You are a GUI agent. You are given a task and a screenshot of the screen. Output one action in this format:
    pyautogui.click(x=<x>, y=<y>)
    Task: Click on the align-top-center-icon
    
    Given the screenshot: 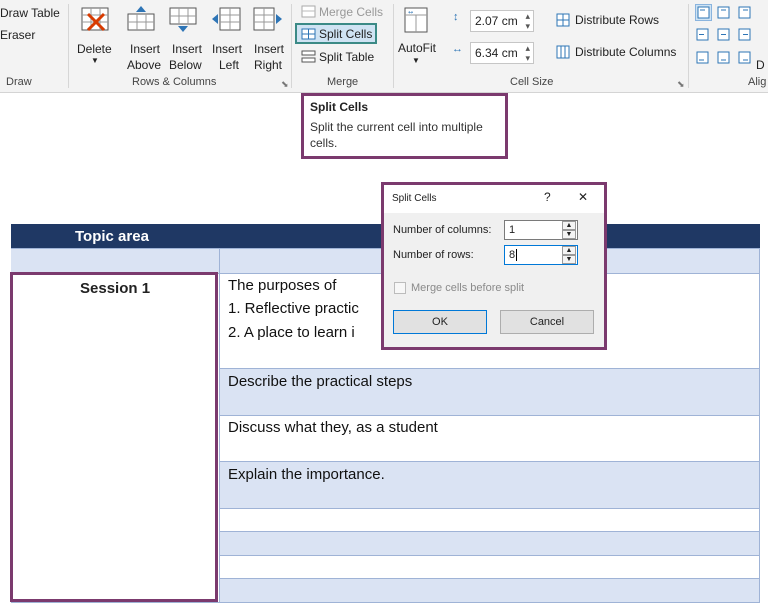 What is the action you would take?
    pyautogui.click(x=723, y=12)
    